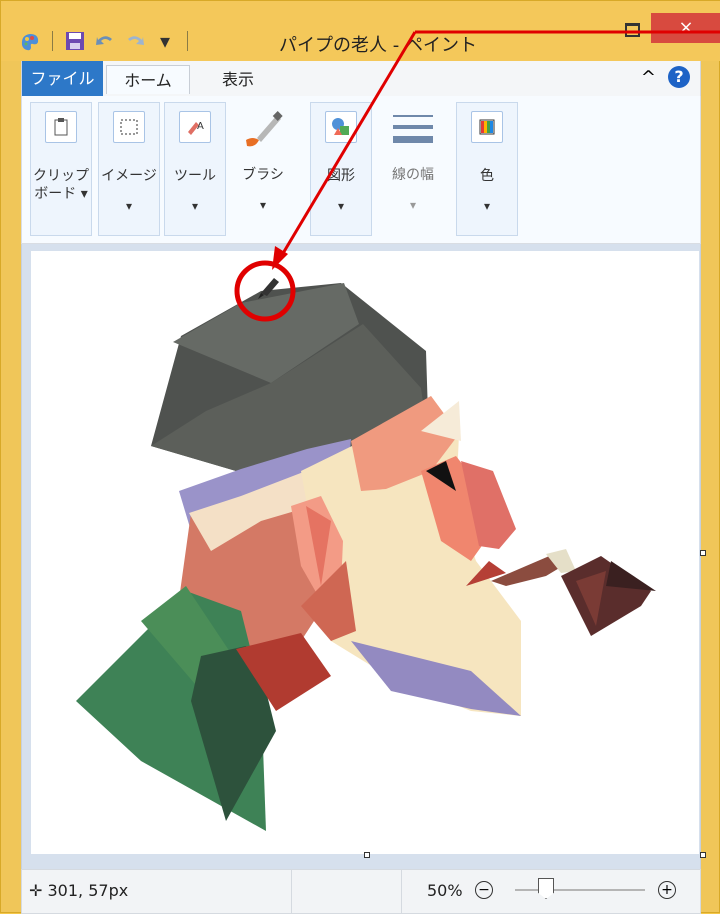 Image resolution: width=720 pixels, height=914 pixels. What do you see at coordinates (265, 291) in the screenshot?
I see `annotation-circle` at bounding box center [265, 291].